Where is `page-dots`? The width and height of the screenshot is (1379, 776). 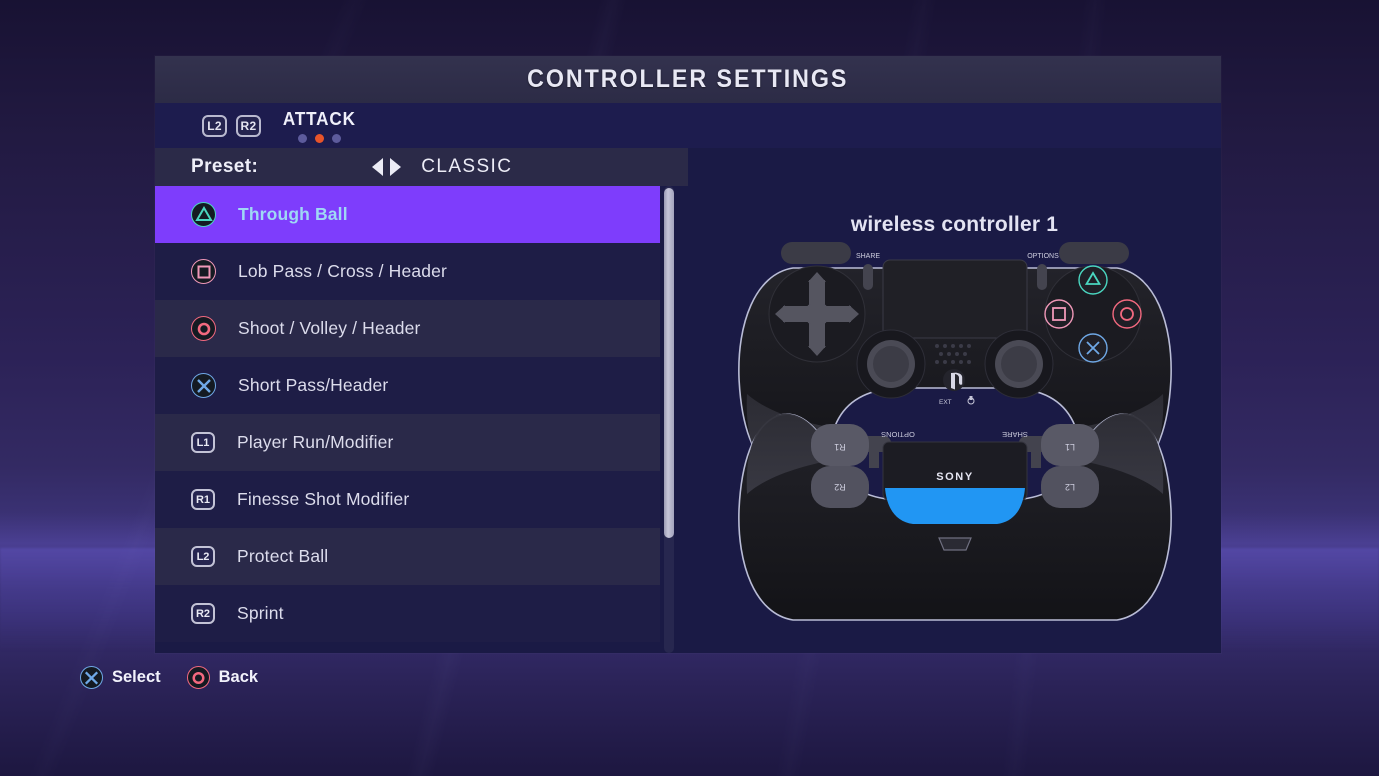 page-dots is located at coordinates (319, 138).